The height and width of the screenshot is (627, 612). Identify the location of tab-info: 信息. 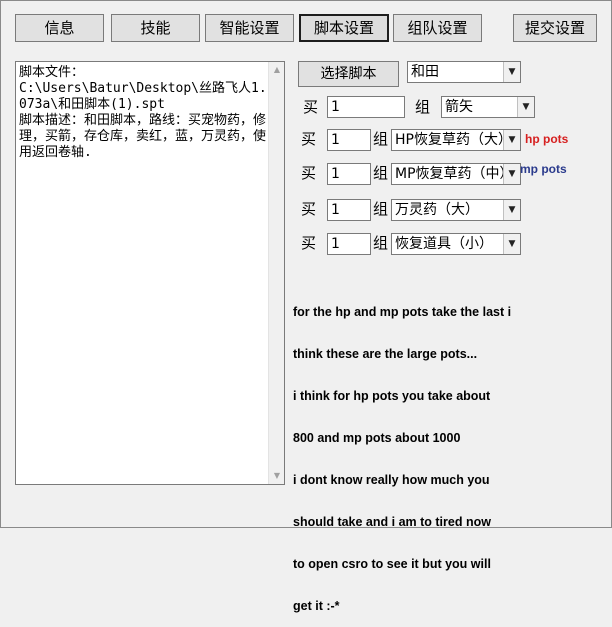
(59, 28).